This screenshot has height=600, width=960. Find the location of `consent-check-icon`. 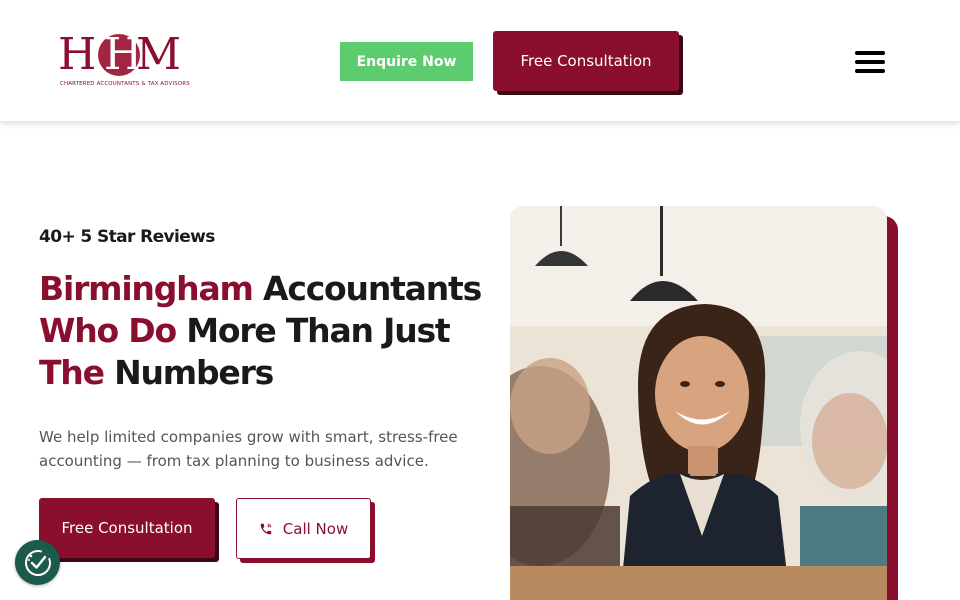

consent-check-icon is located at coordinates (37, 562).